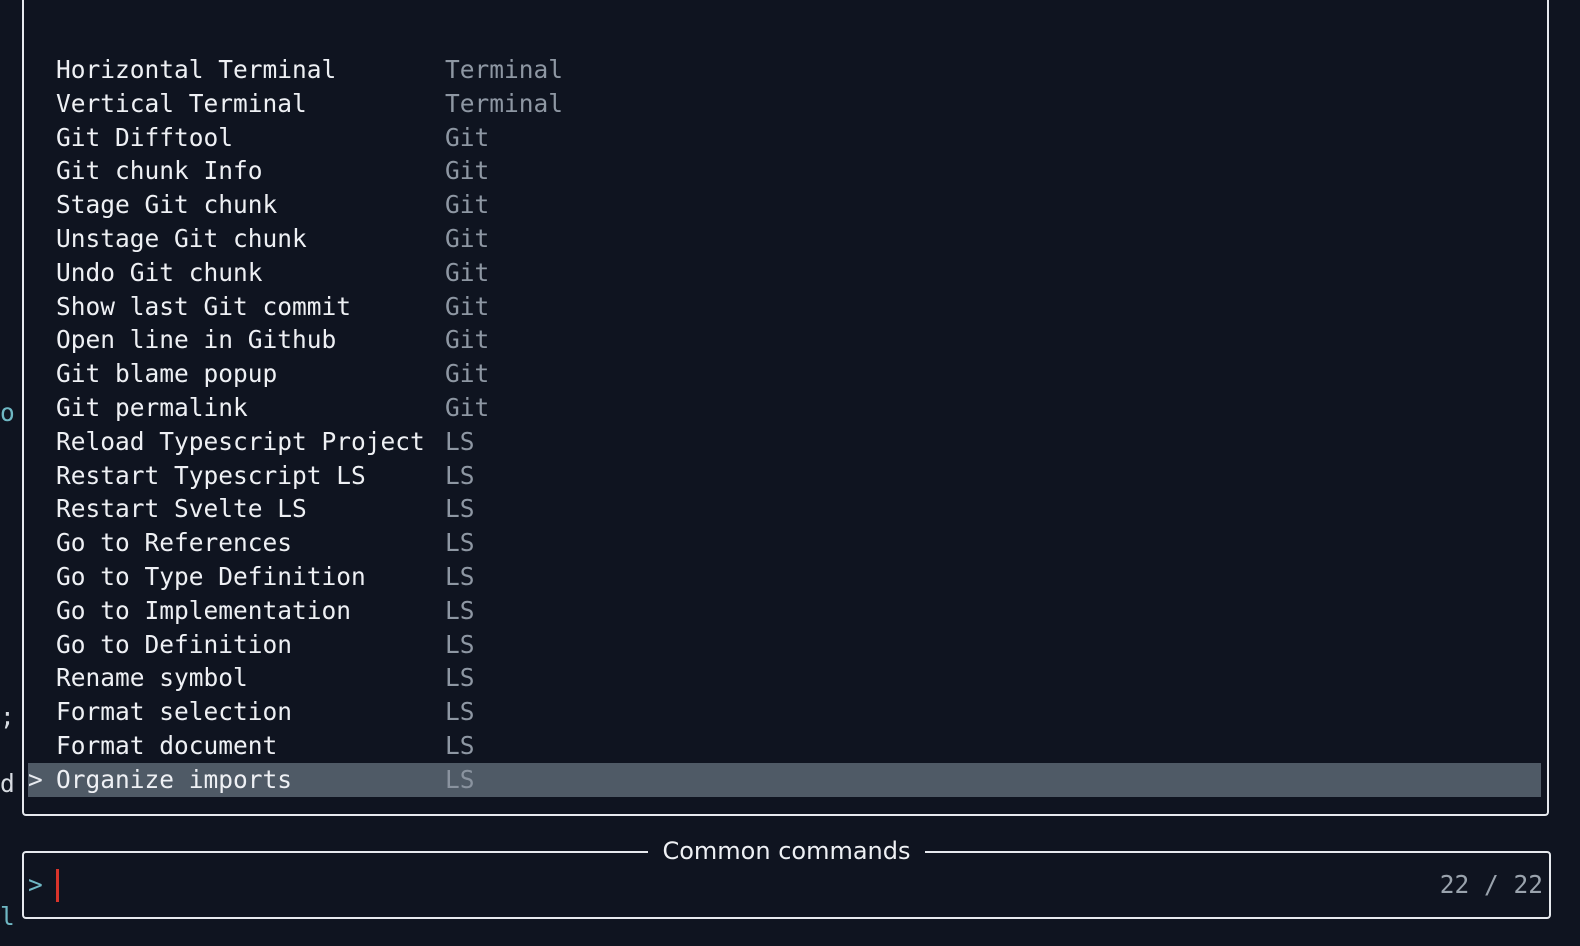  I want to click on prompt-title: Common commands, so click(786, 851).